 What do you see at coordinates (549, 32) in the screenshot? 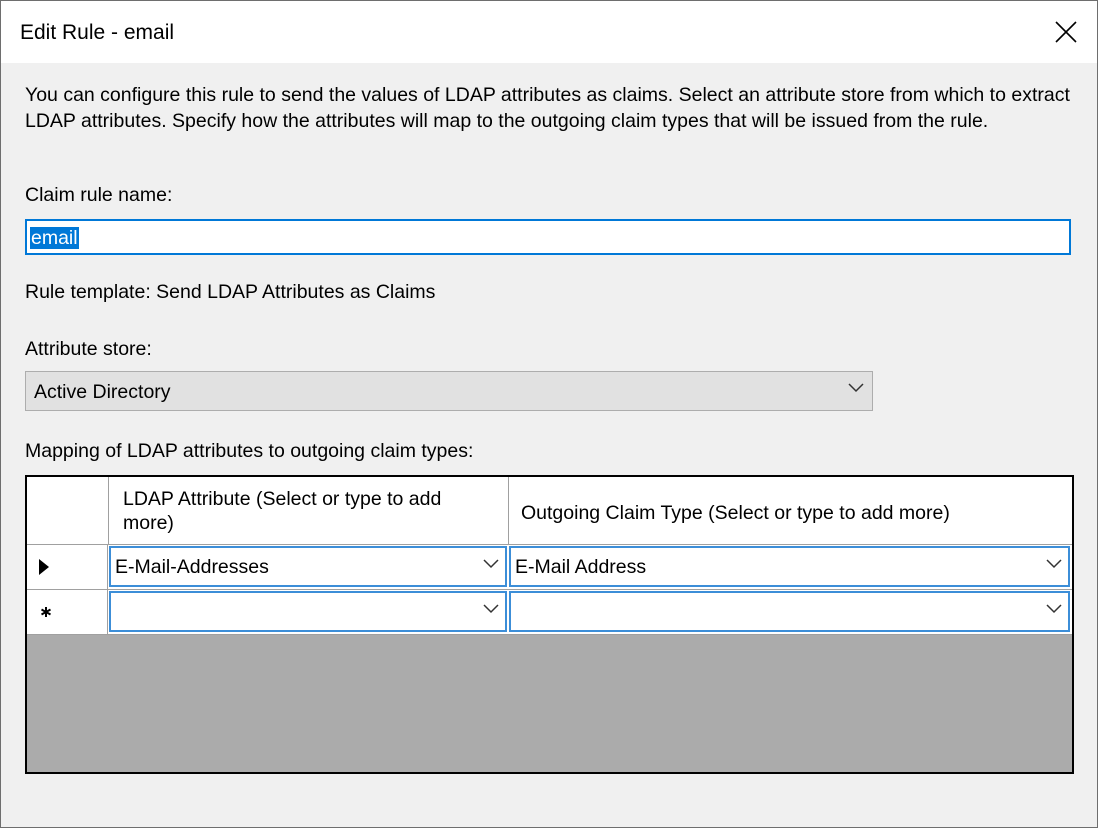
I see `title-bar: Edit Rule - email` at bounding box center [549, 32].